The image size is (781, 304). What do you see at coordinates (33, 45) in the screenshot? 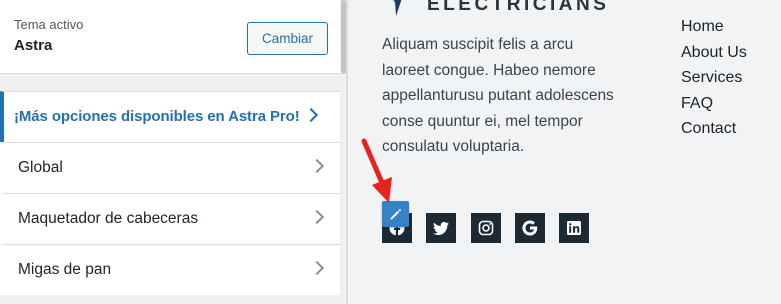
I see `active-theme-name: Astra` at bounding box center [33, 45].